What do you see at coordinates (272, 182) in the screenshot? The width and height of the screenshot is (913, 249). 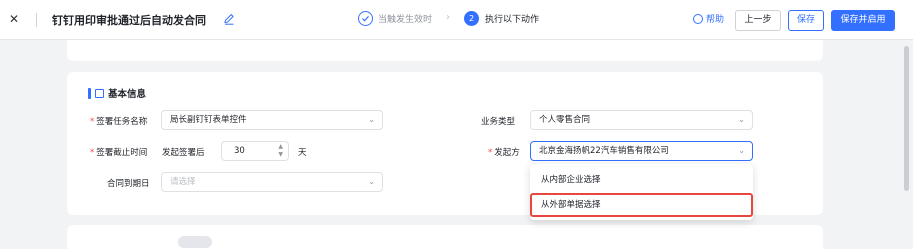 I see `expiry-select: 请选择 ⌄` at bounding box center [272, 182].